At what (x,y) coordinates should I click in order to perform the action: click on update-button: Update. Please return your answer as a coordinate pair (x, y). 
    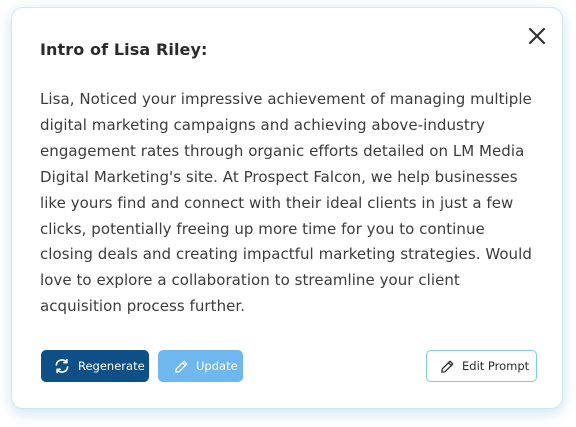
    Looking at the image, I should click on (200, 366).